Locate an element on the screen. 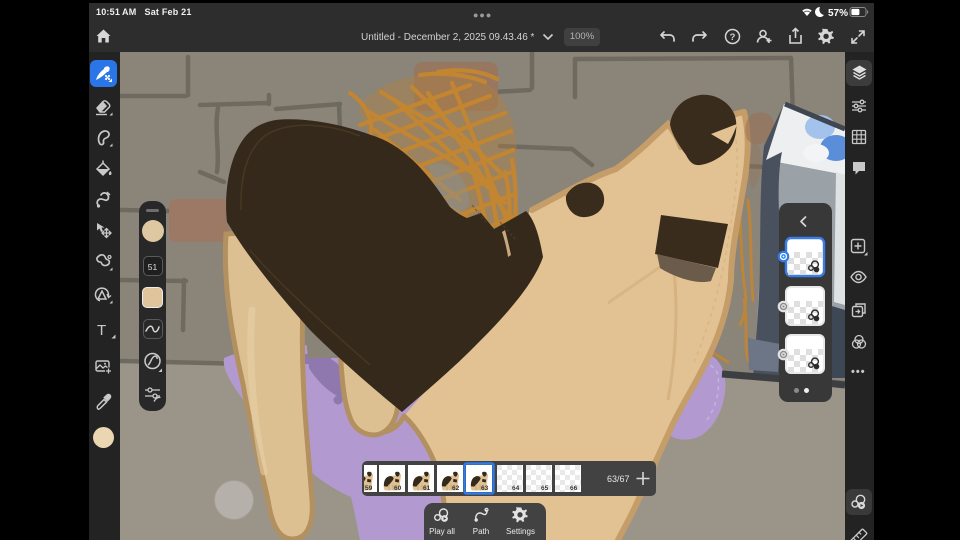  svg-text: 61 is located at coordinates (427, 488).